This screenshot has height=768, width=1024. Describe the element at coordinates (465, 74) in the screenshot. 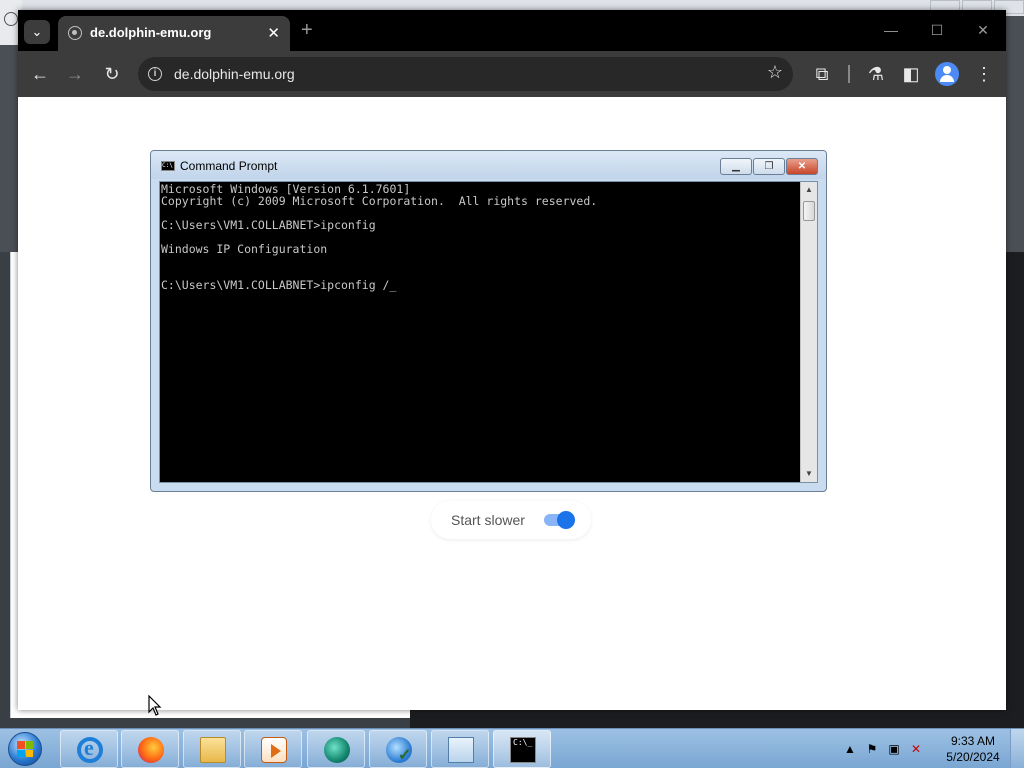

I see `address-bar: i de.dolphin-emu.org ☆` at that location.